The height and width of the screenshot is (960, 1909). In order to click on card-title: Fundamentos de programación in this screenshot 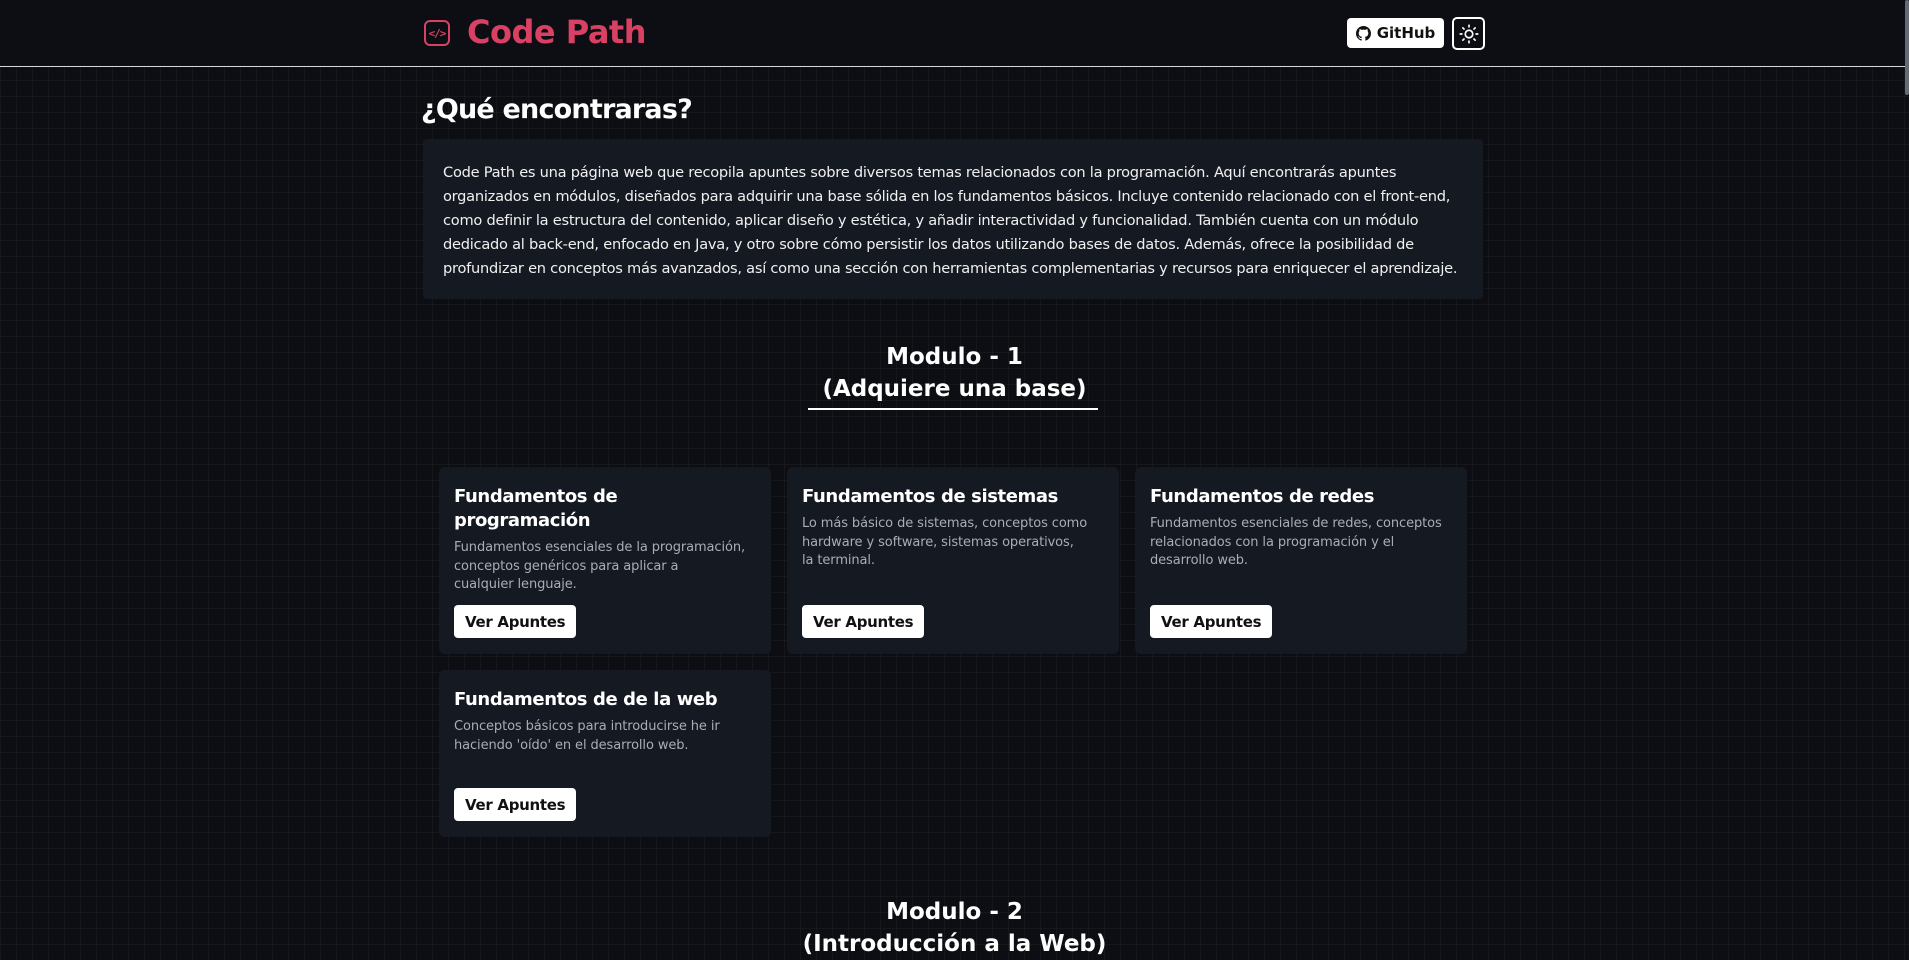, I will do `click(536, 508)`.